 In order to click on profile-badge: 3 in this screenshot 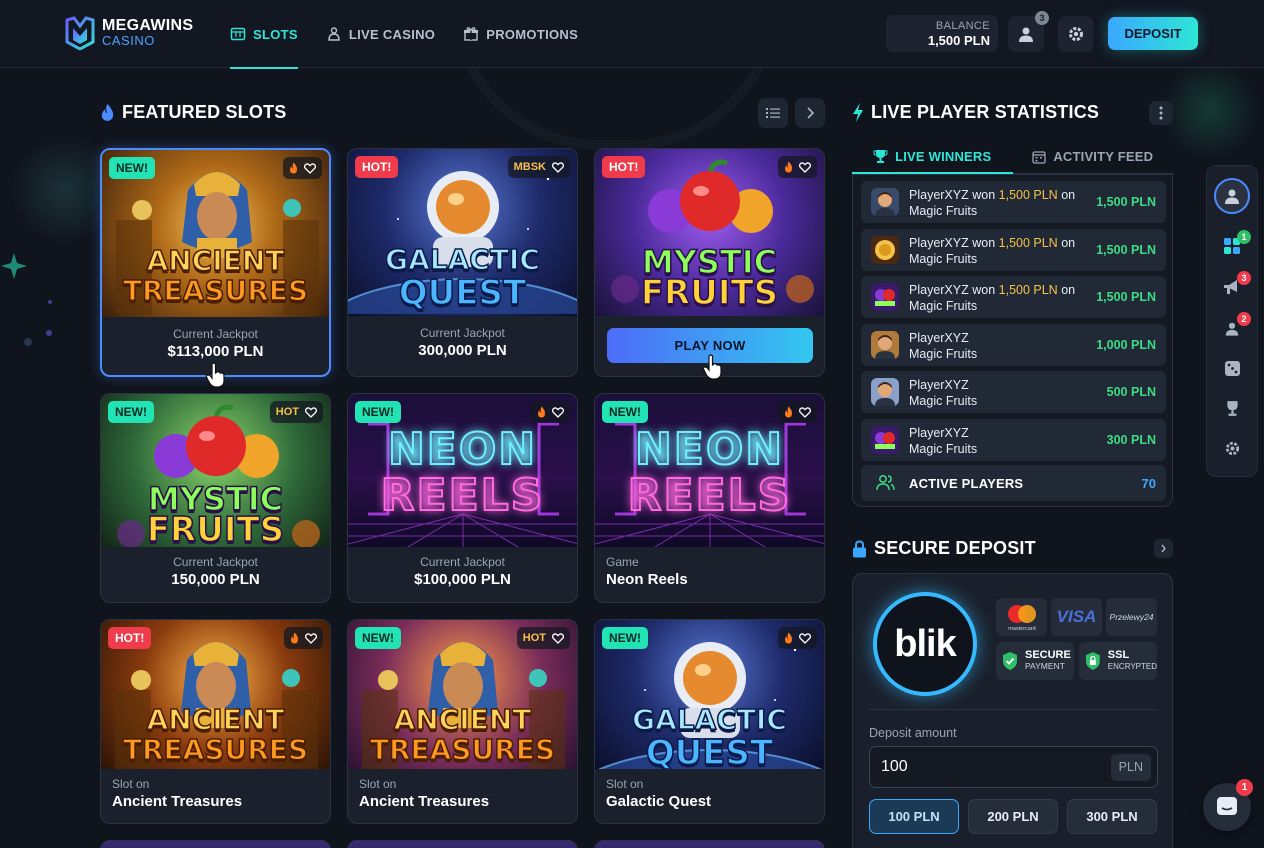, I will do `click(1042, 18)`.